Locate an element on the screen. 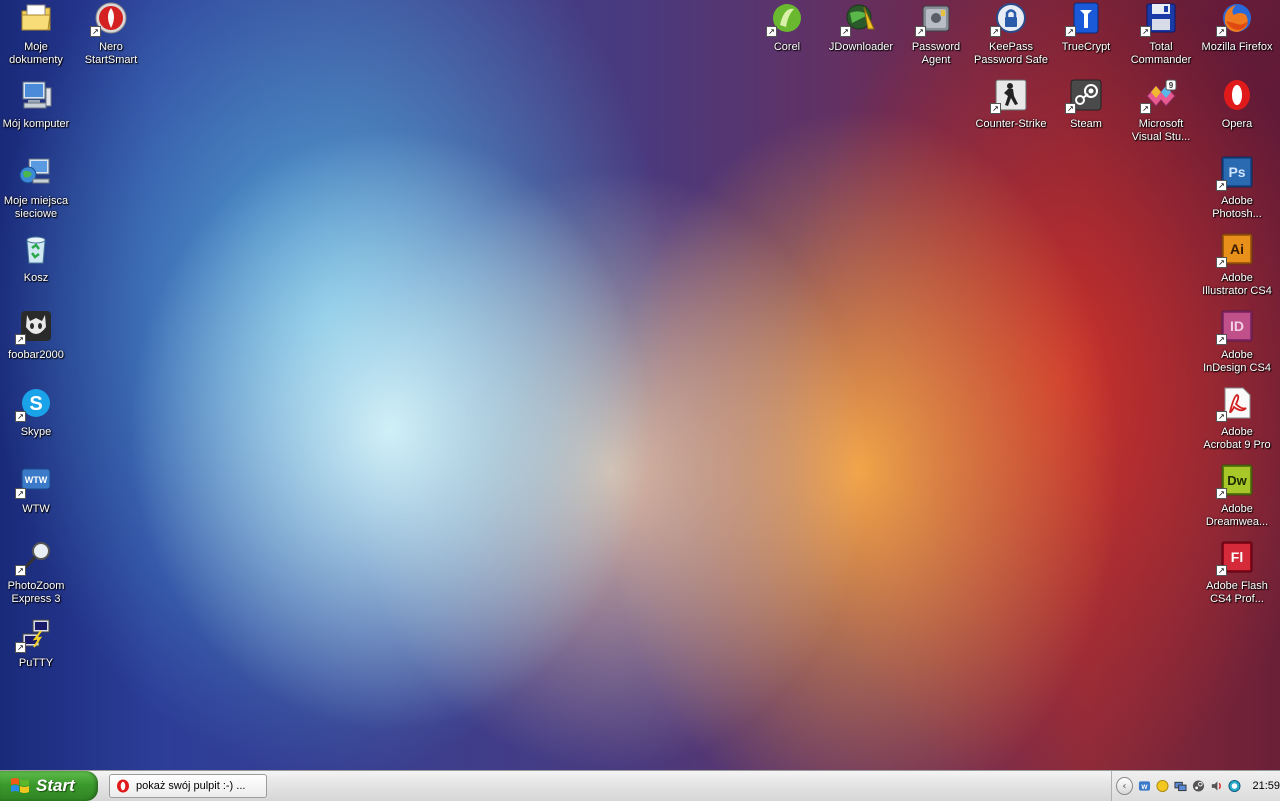  svg-text: WTW is located at coordinates (36, 480).